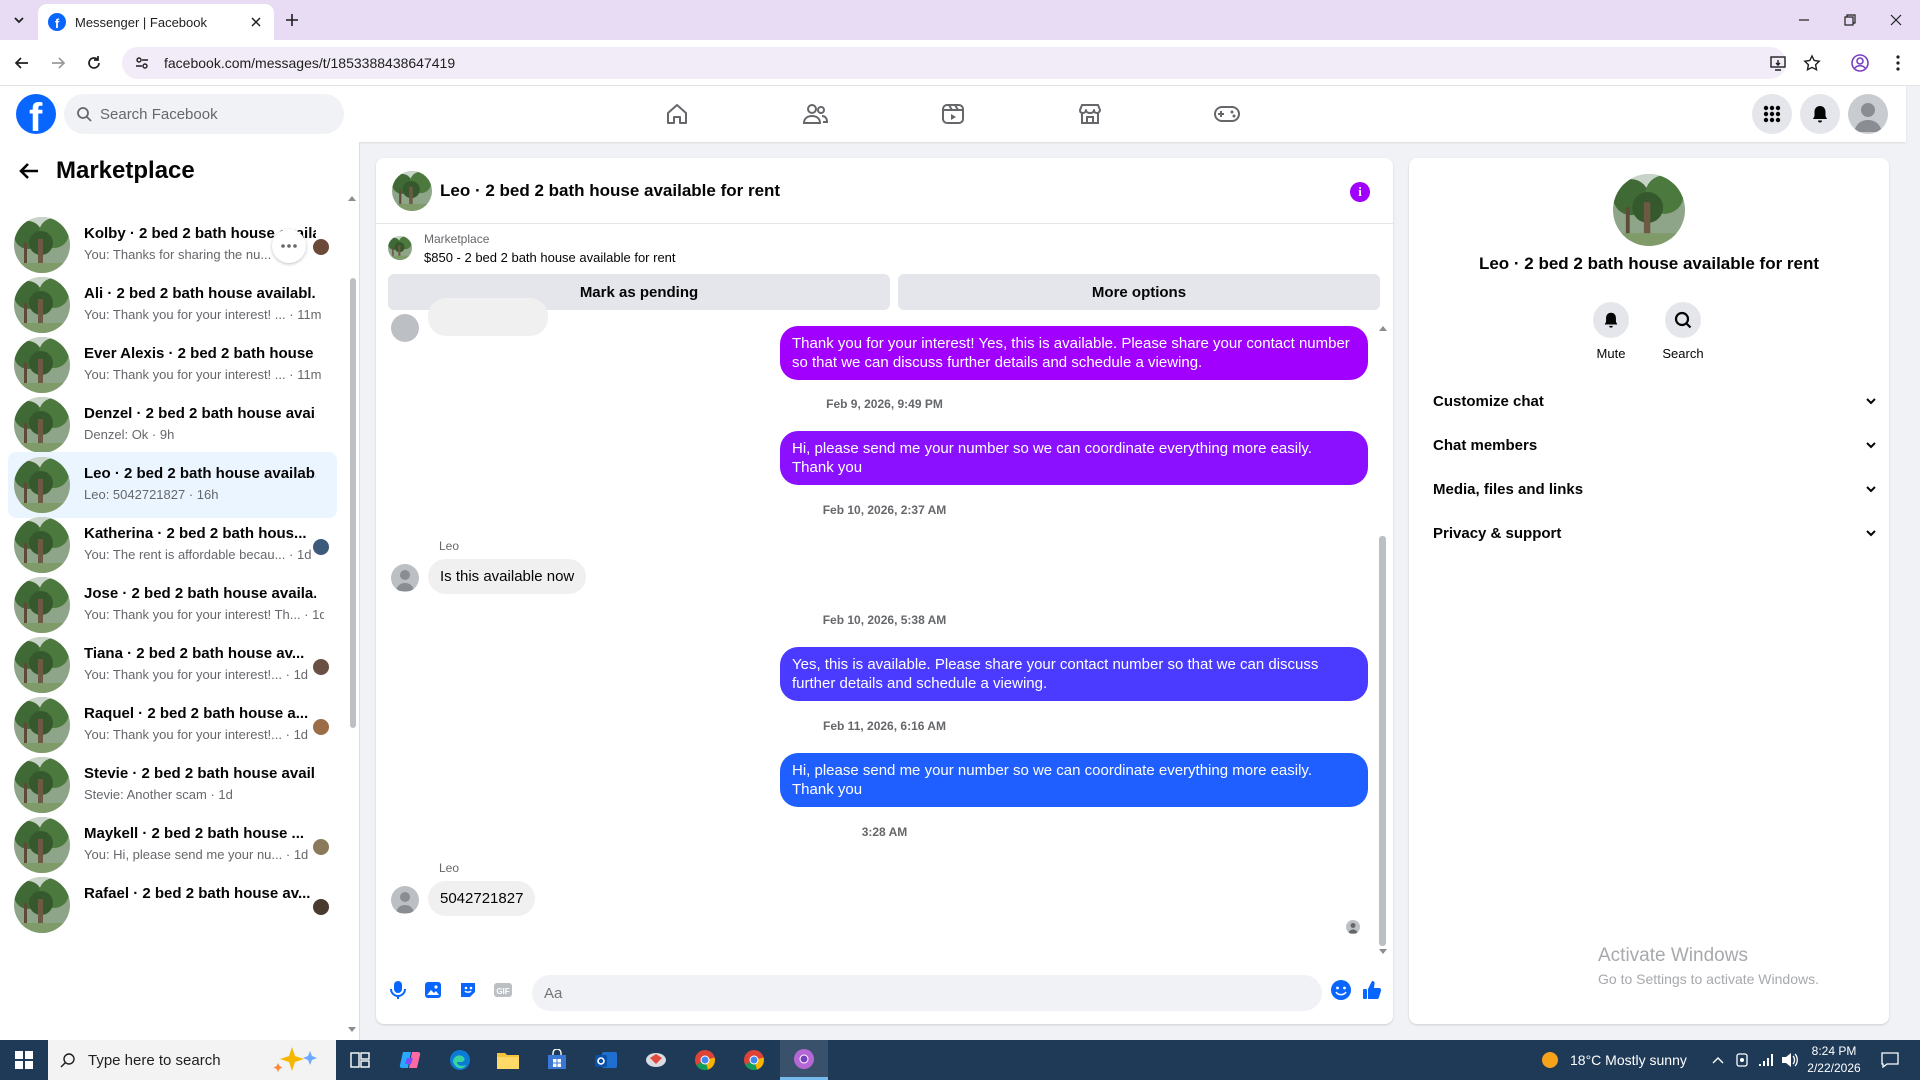 The image size is (1920, 1080). What do you see at coordinates (1227, 114) in the screenshot?
I see `gaming-nav-icon` at bounding box center [1227, 114].